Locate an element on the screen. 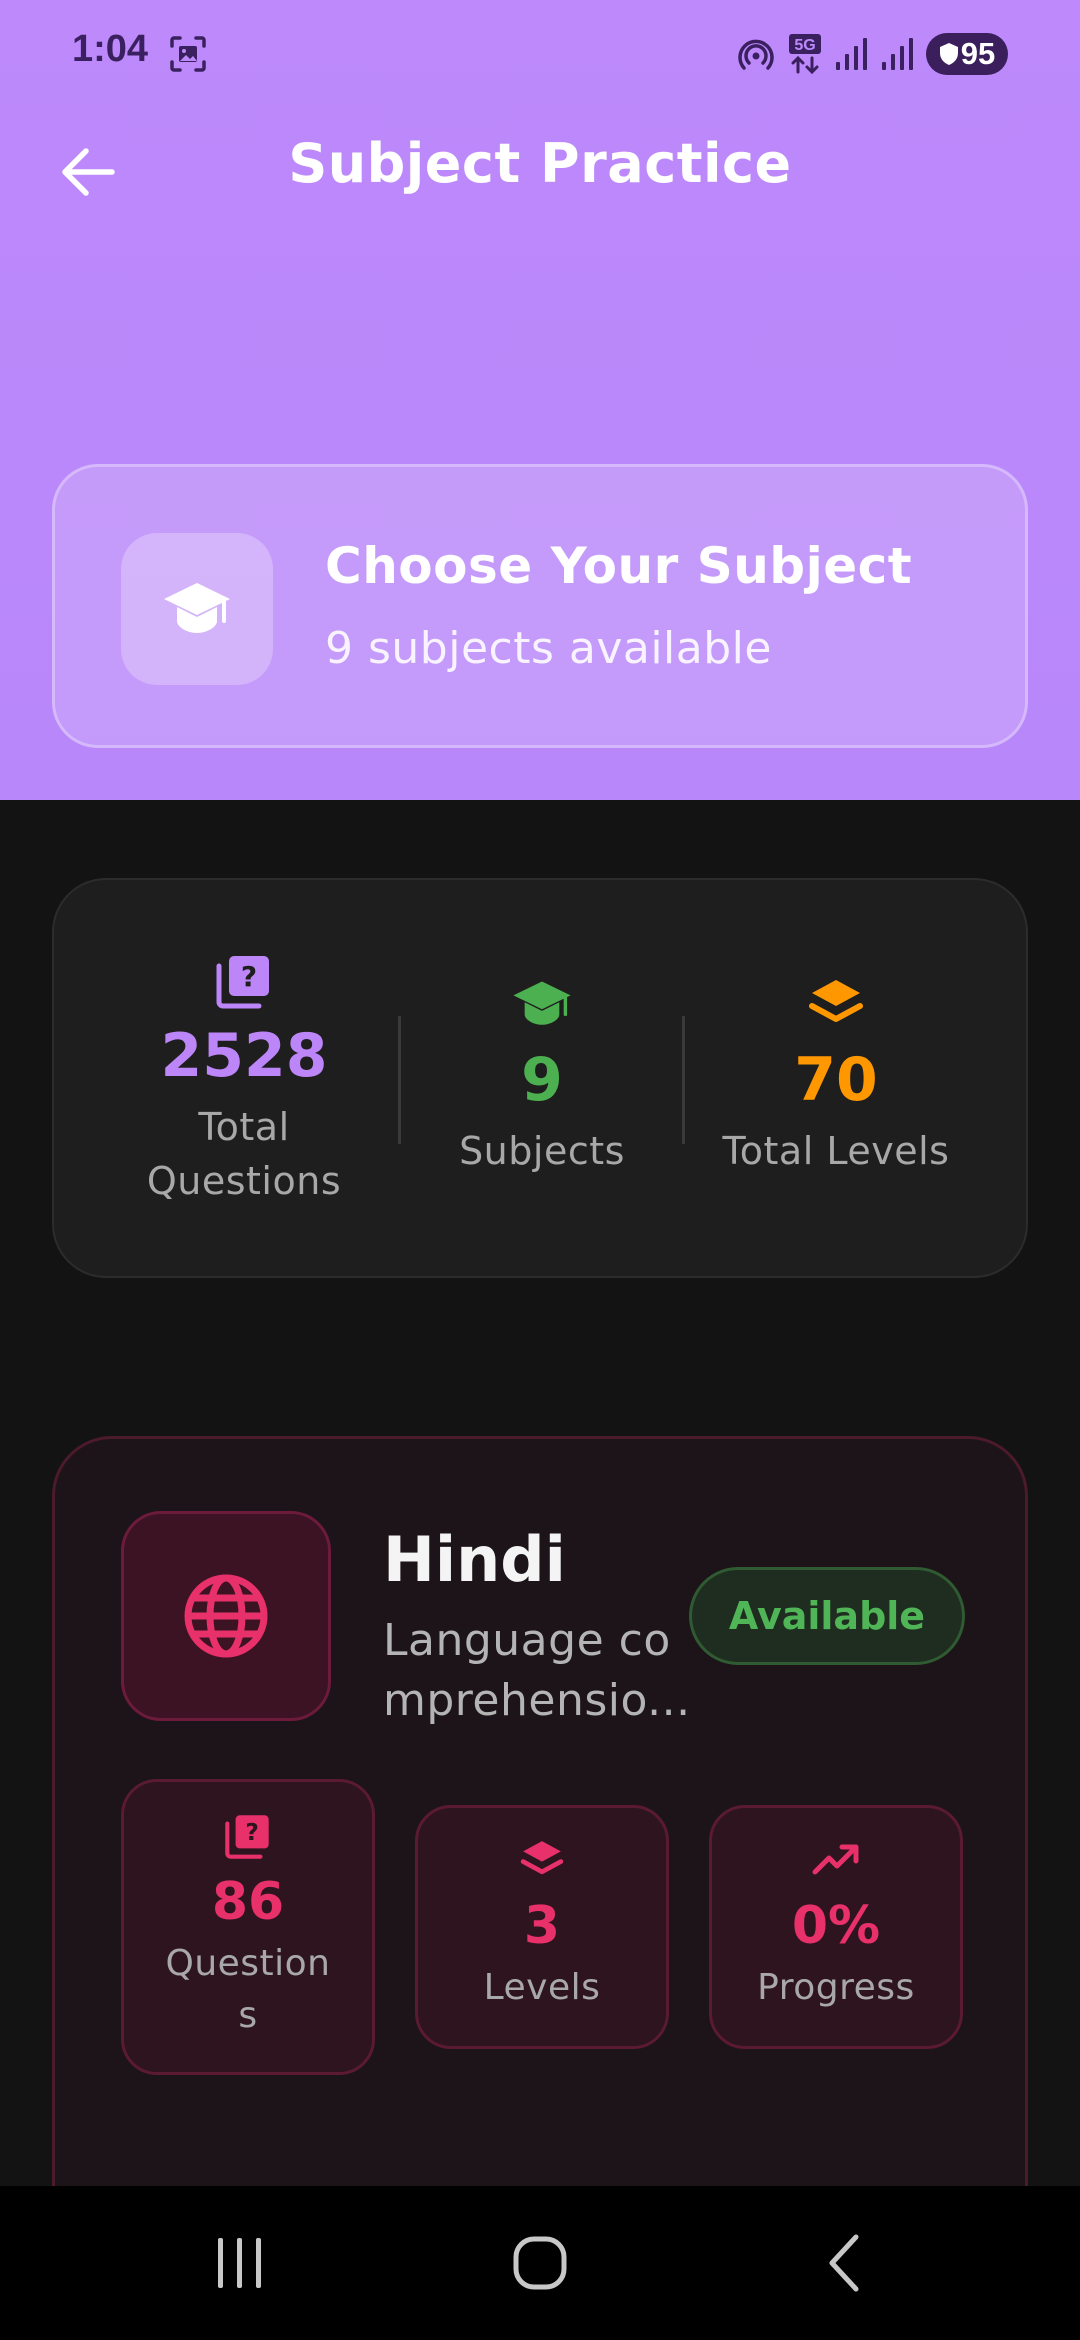  choose-subject-card: Choose Your Subject 9 subjects available is located at coordinates (540, 606).